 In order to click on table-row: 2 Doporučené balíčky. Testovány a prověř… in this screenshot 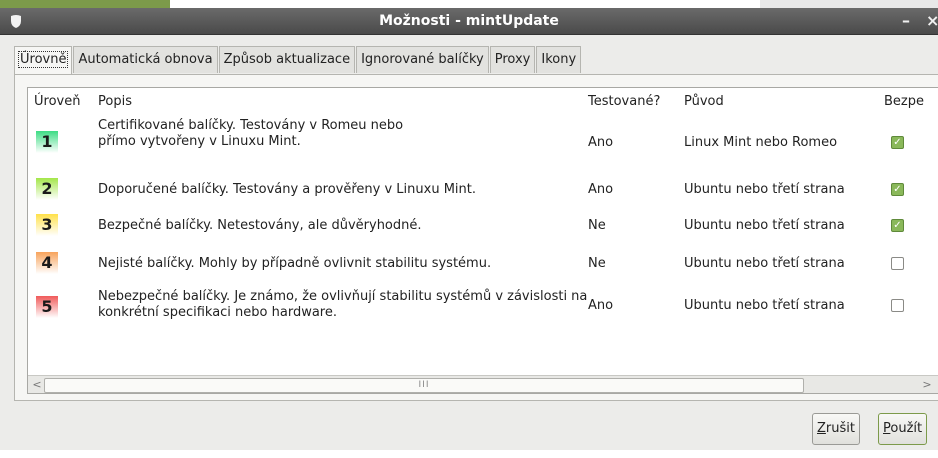, I will do `click(483, 190)`.